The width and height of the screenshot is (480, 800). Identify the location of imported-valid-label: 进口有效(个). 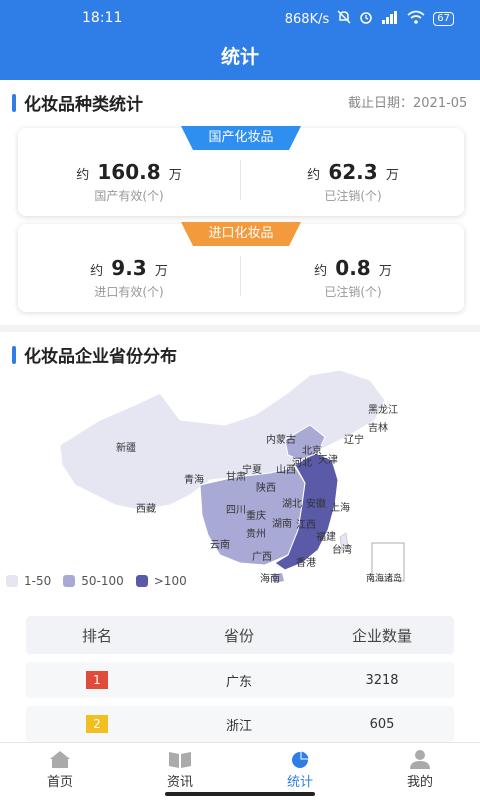
(129, 292).